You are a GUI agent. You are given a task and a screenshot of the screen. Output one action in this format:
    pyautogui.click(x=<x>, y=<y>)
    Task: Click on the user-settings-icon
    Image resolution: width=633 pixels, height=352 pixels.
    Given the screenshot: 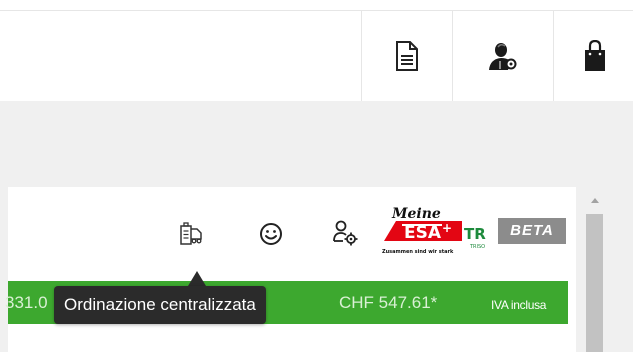 What is the action you would take?
    pyautogui.click(x=503, y=56)
    